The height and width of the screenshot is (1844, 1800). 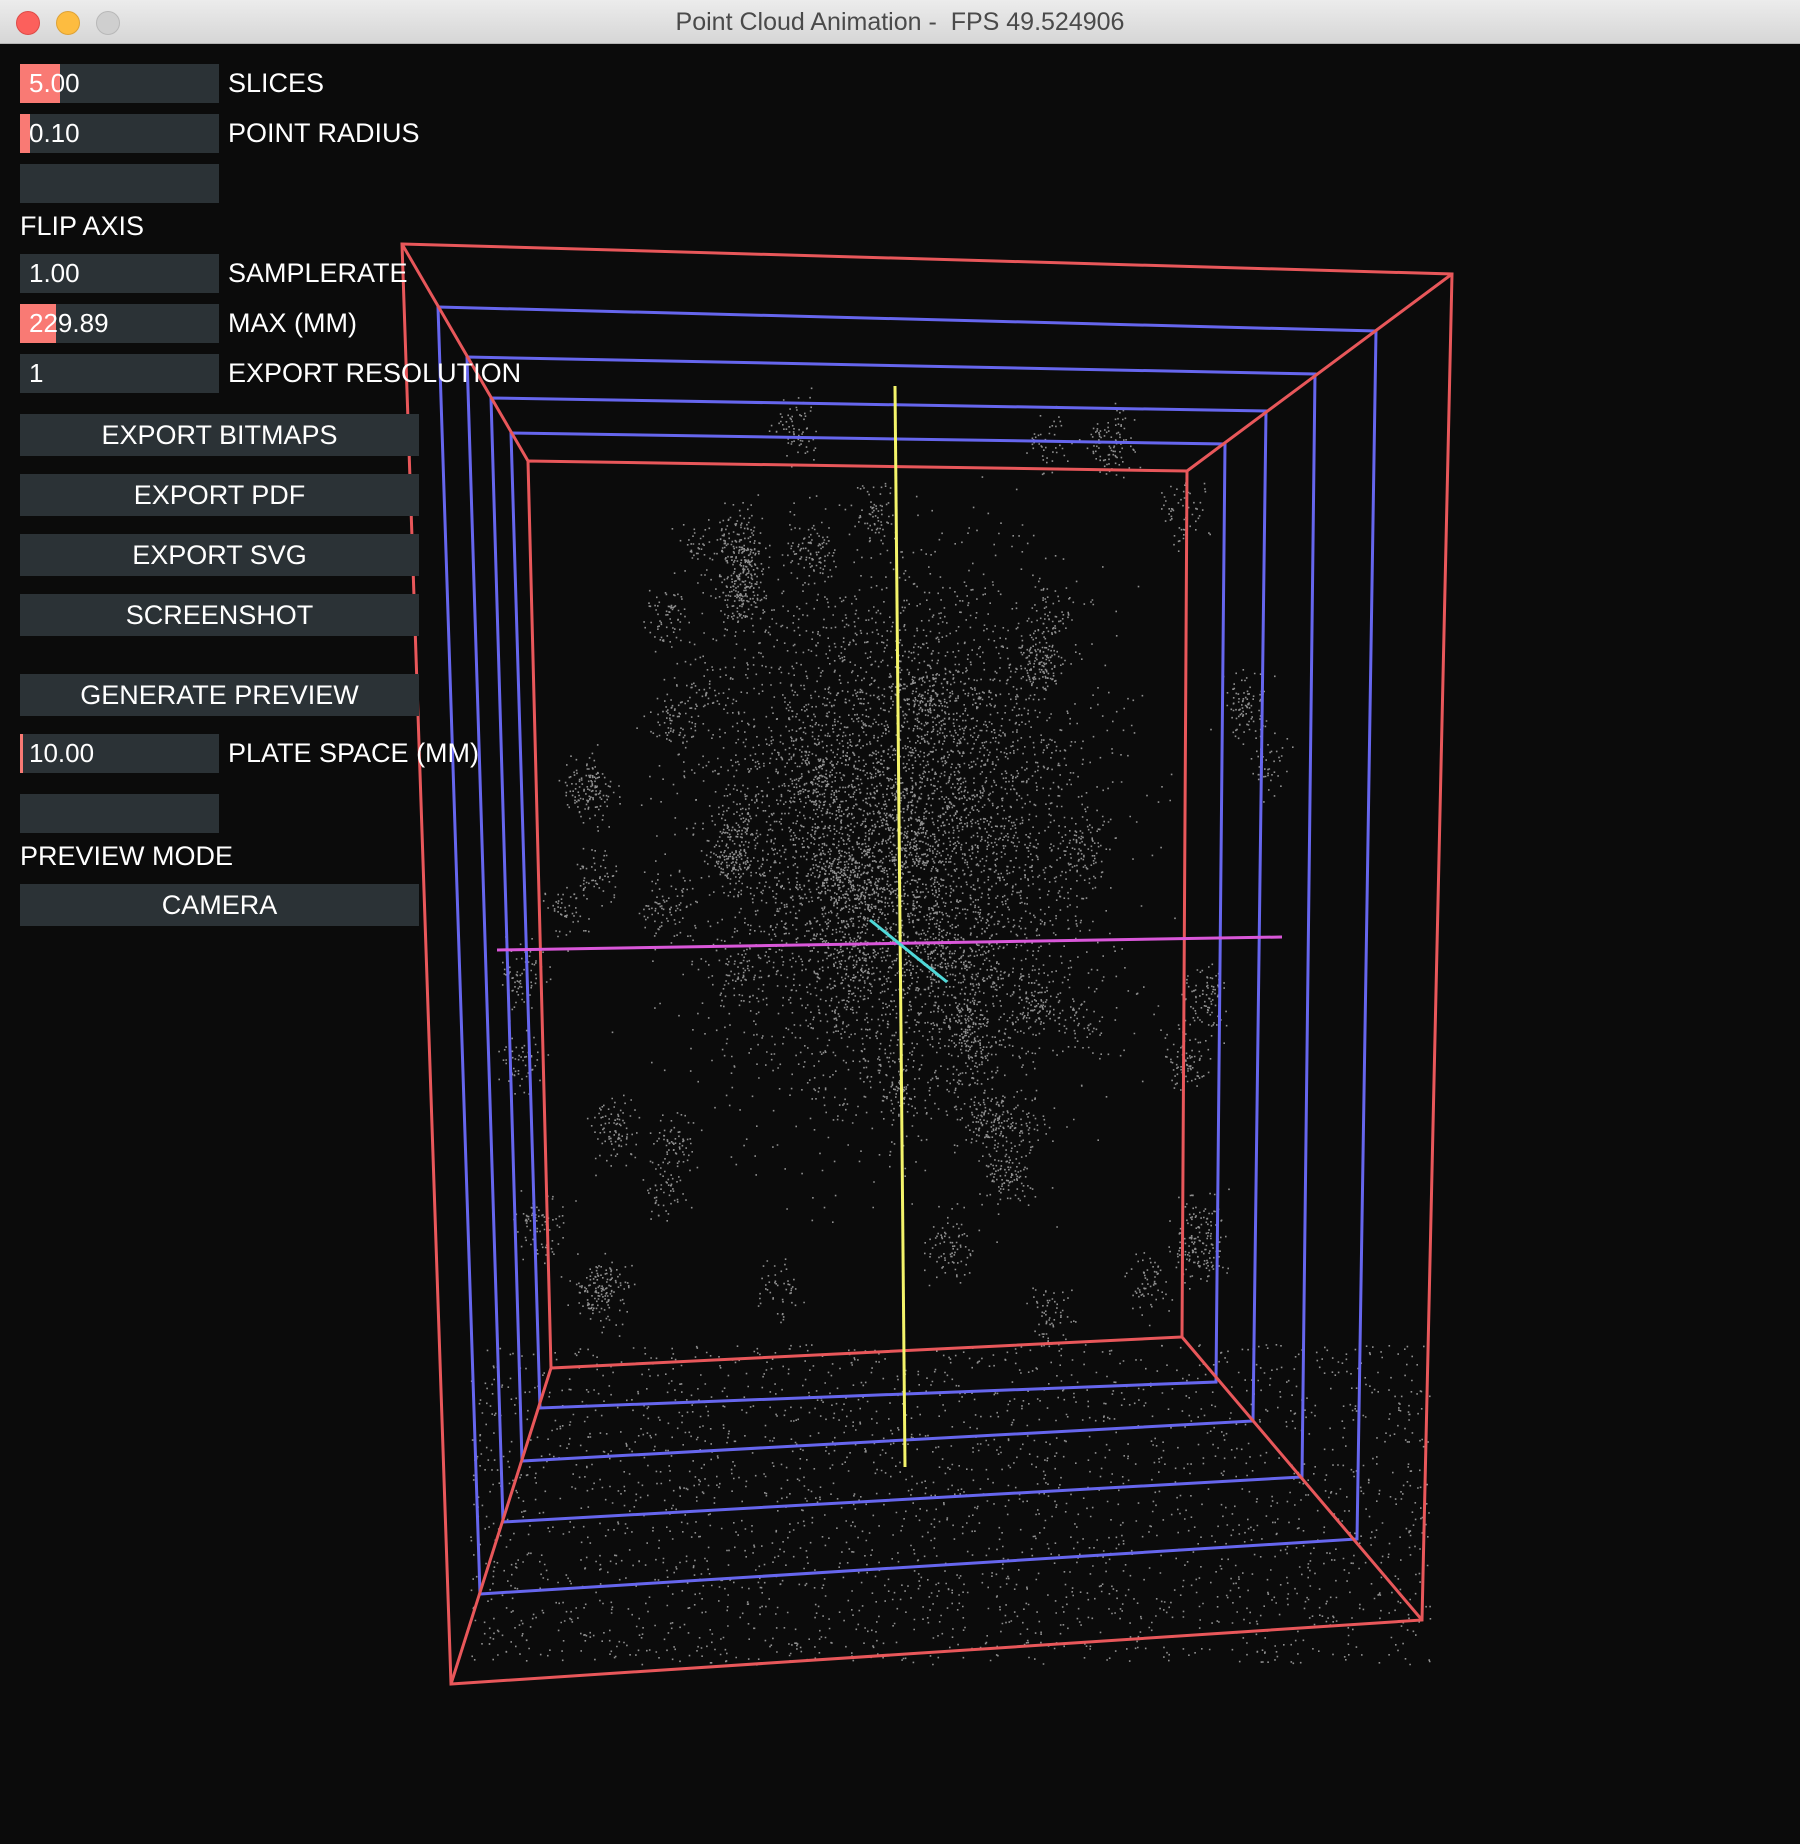 What do you see at coordinates (82, 226) in the screenshot?
I see `flip-axis-label: FLIP AXIS` at bounding box center [82, 226].